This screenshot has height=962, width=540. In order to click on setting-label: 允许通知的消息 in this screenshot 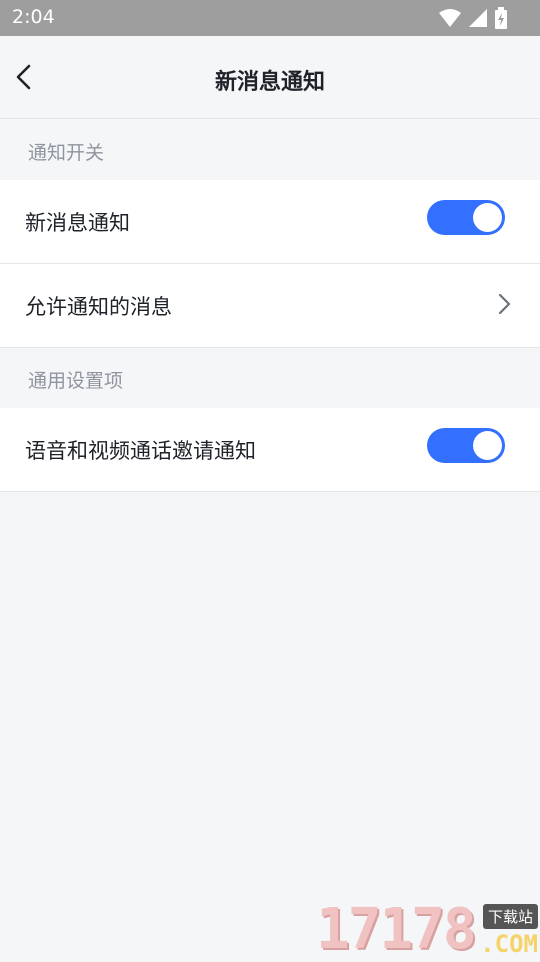, I will do `click(98, 307)`.